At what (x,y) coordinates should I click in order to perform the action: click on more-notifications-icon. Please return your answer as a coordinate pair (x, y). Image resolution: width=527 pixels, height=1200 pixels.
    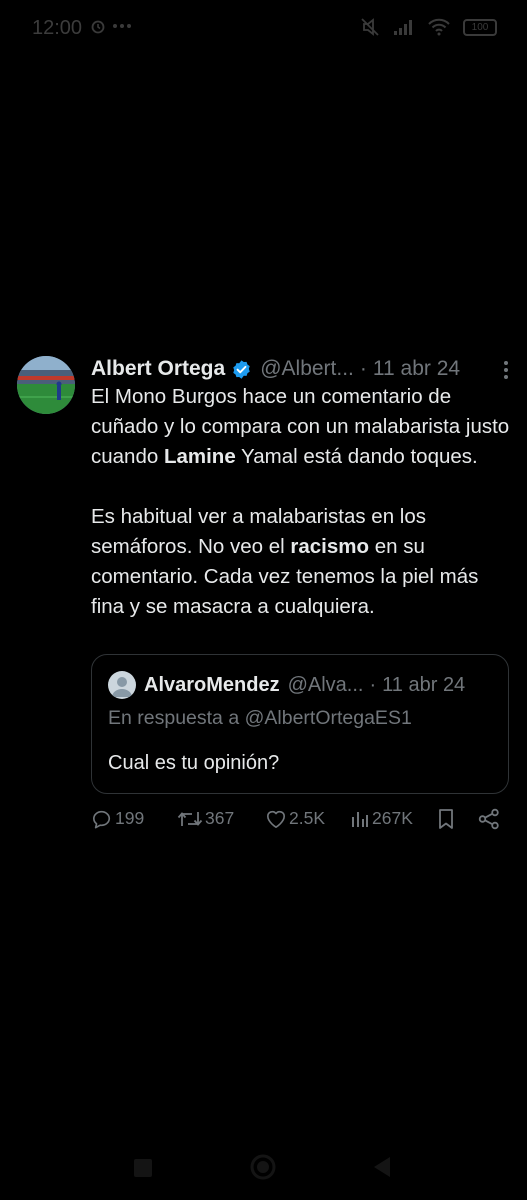
    Looking at the image, I should click on (122, 26).